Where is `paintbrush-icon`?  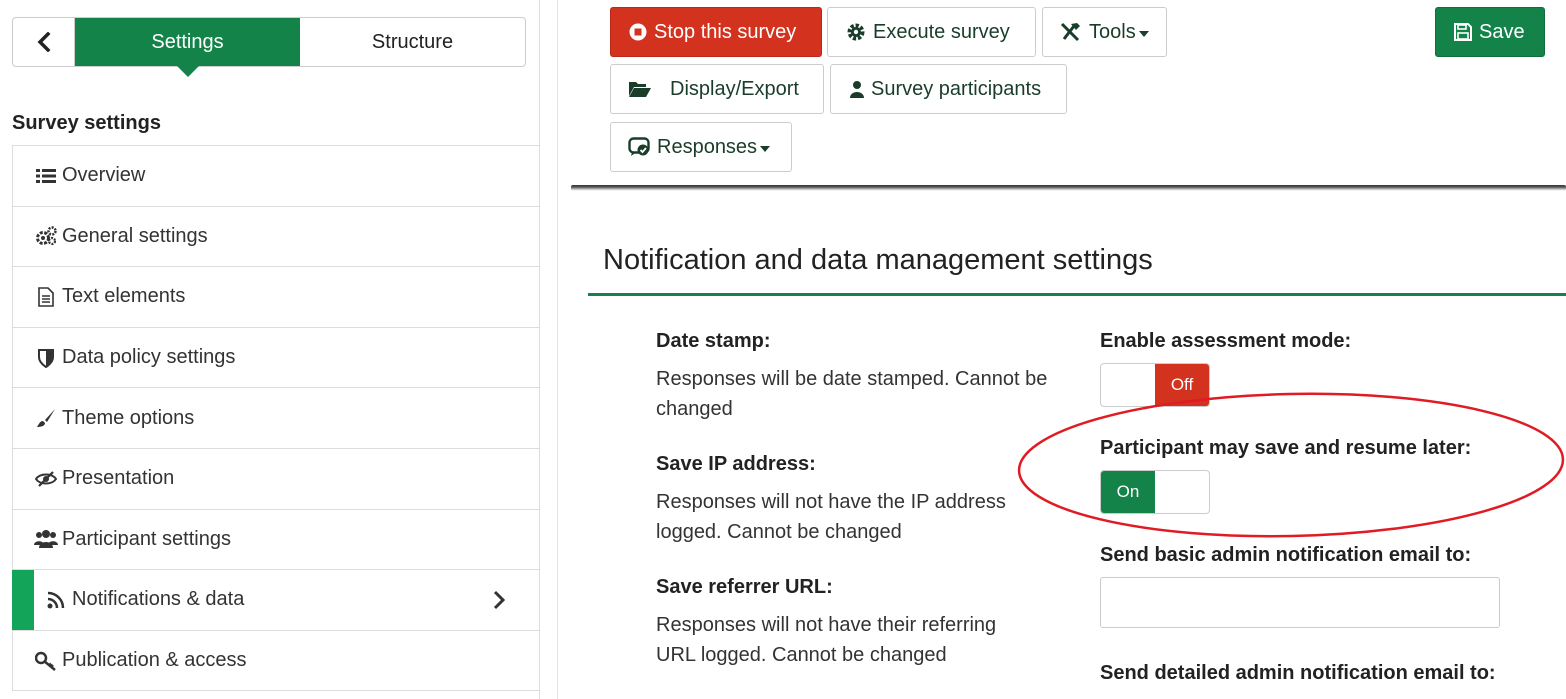 paintbrush-icon is located at coordinates (46, 418).